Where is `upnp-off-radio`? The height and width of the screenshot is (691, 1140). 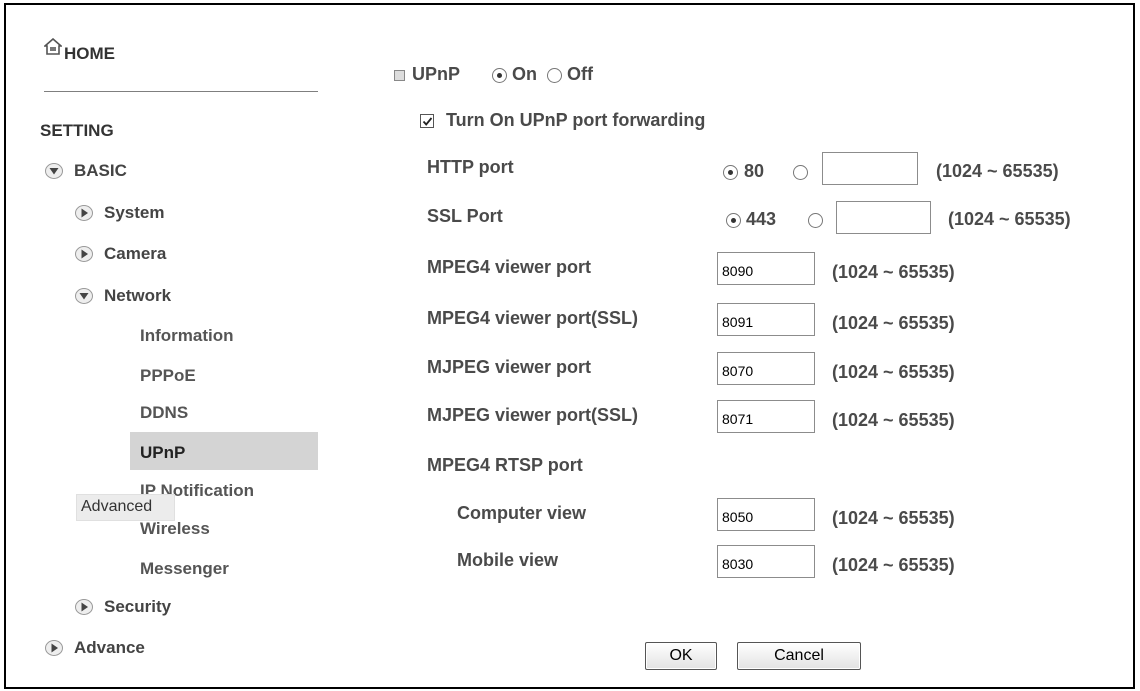 upnp-off-radio is located at coordinates (554, 75).